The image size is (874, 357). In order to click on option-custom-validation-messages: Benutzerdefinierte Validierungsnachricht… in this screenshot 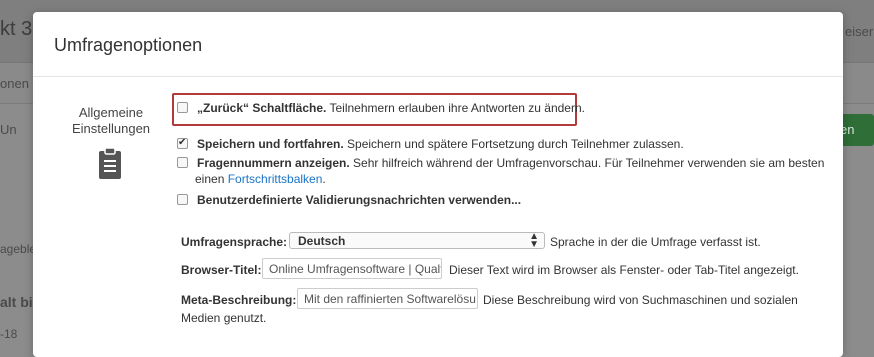, I will do `click(349, 200)`.